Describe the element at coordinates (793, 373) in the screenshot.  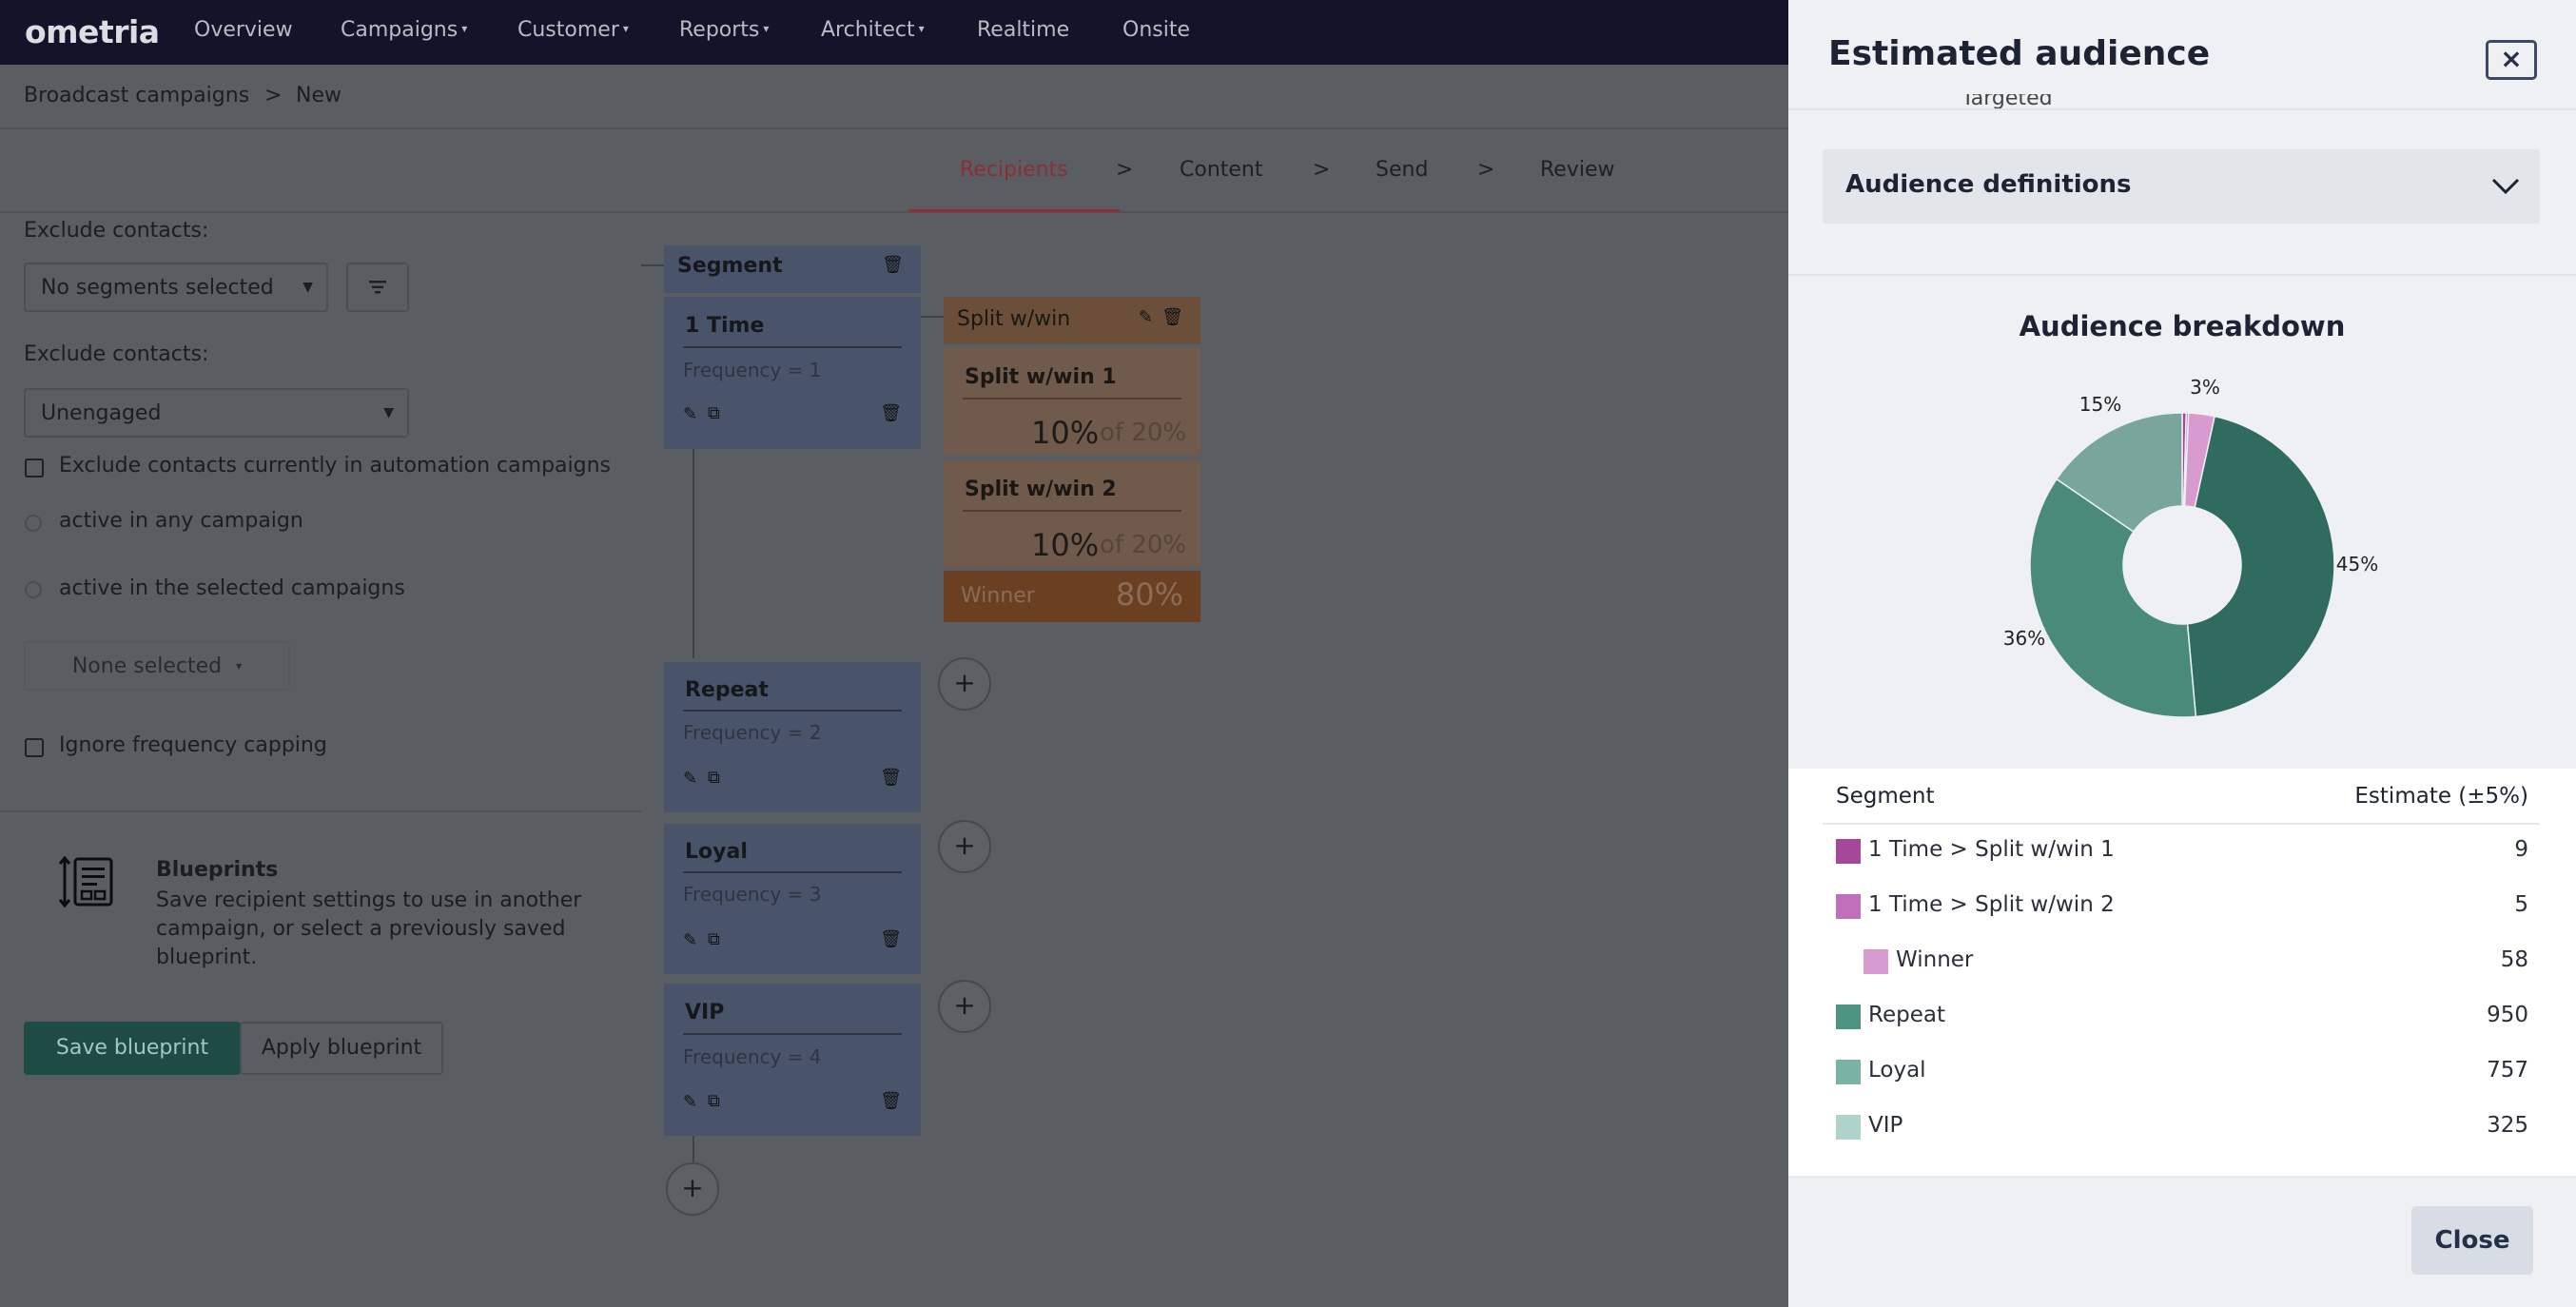
I see `segment-card-1-time: 1 Time Frequency = 1 ✎ ⧉ 🗑` at that location.